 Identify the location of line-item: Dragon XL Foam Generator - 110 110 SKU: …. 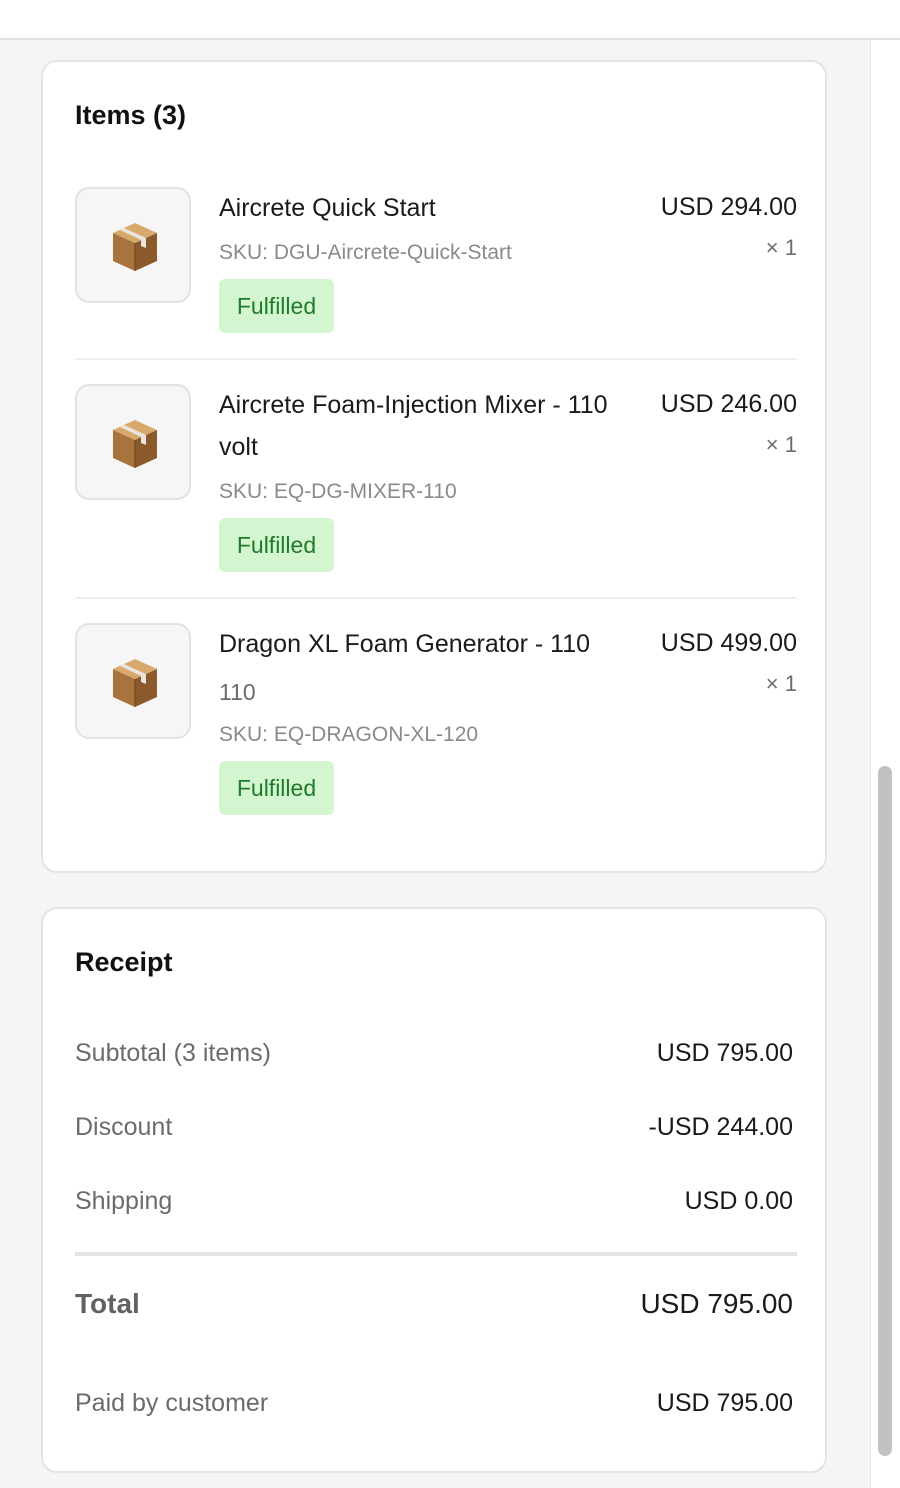
(436, 723).